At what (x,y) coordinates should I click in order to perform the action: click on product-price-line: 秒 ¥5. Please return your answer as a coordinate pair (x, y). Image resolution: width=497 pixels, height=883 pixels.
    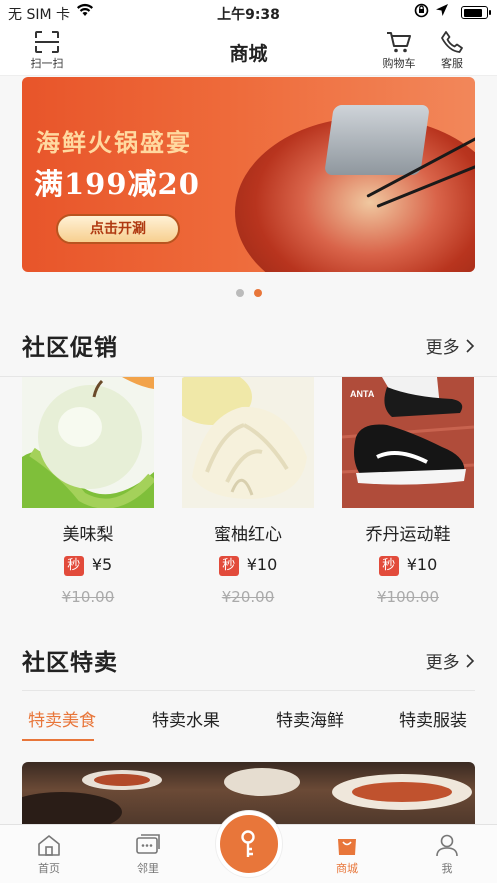
    Looking at the image, I should click on (88, 565).